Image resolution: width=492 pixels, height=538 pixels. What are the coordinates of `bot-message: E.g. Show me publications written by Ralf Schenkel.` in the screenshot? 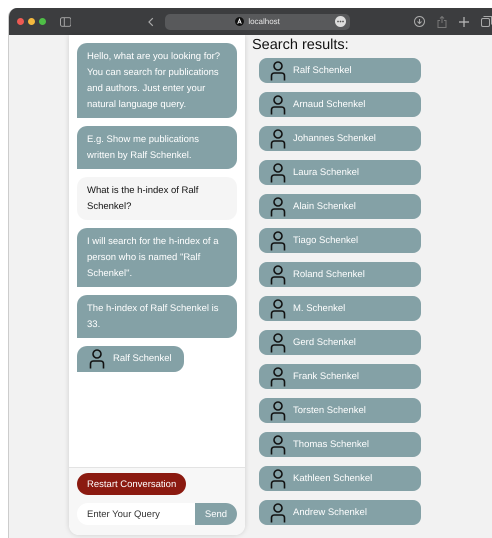 It's located at (157, 147).